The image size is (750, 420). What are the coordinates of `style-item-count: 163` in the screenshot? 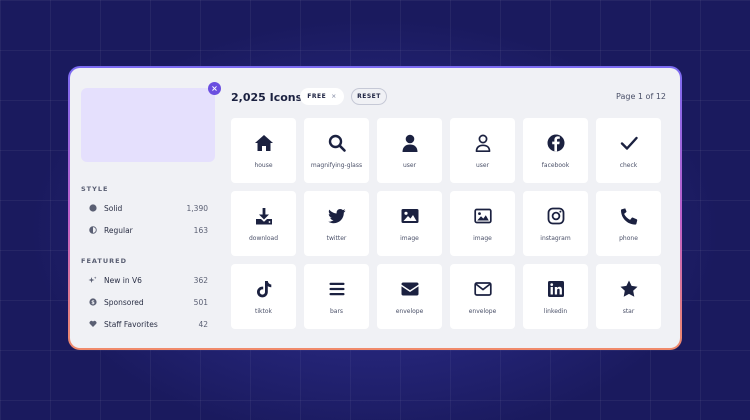 It's located at (200, 230).